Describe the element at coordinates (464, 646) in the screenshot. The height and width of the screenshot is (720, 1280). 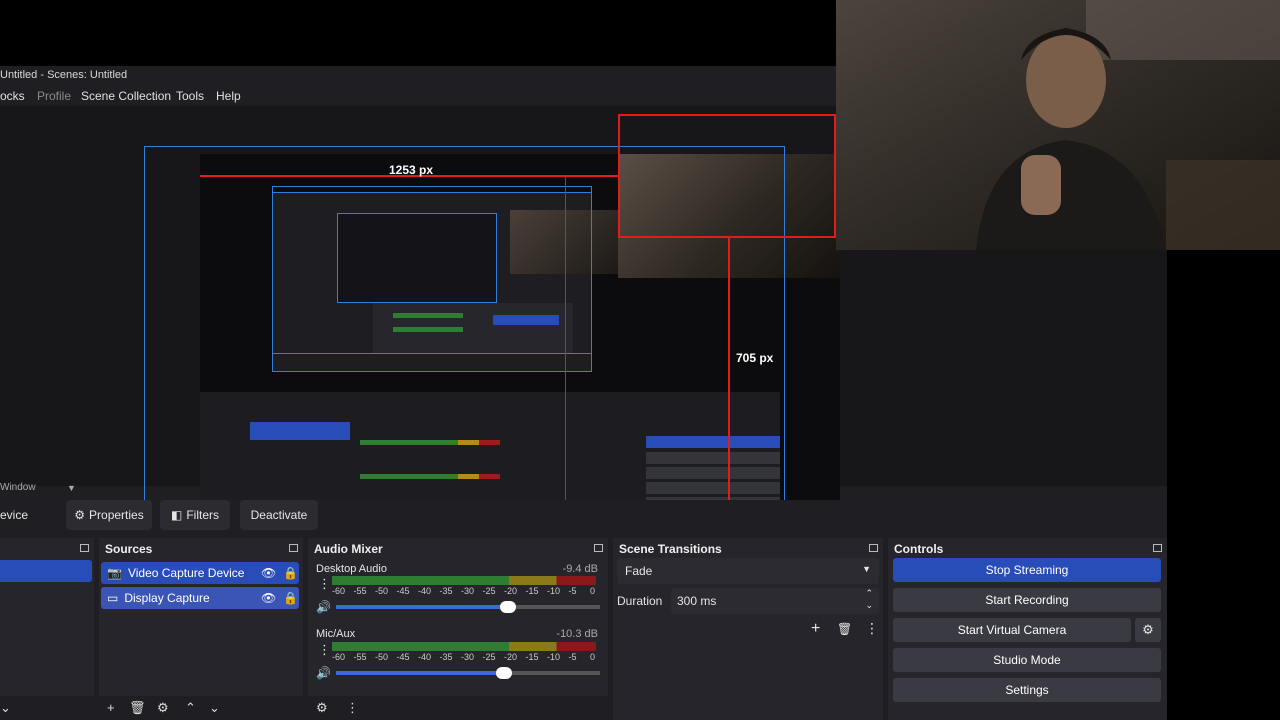
I see `volume-meter` at that location.